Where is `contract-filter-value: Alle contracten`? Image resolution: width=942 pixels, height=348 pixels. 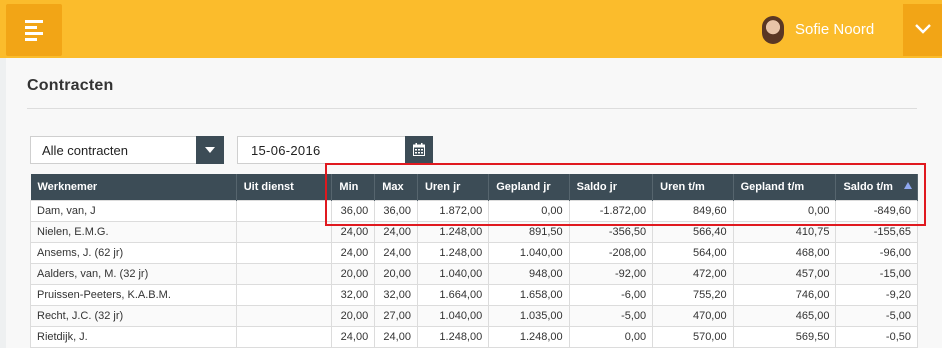 contract-filter-value: Alle contracten is located at coordinates (85, 150).